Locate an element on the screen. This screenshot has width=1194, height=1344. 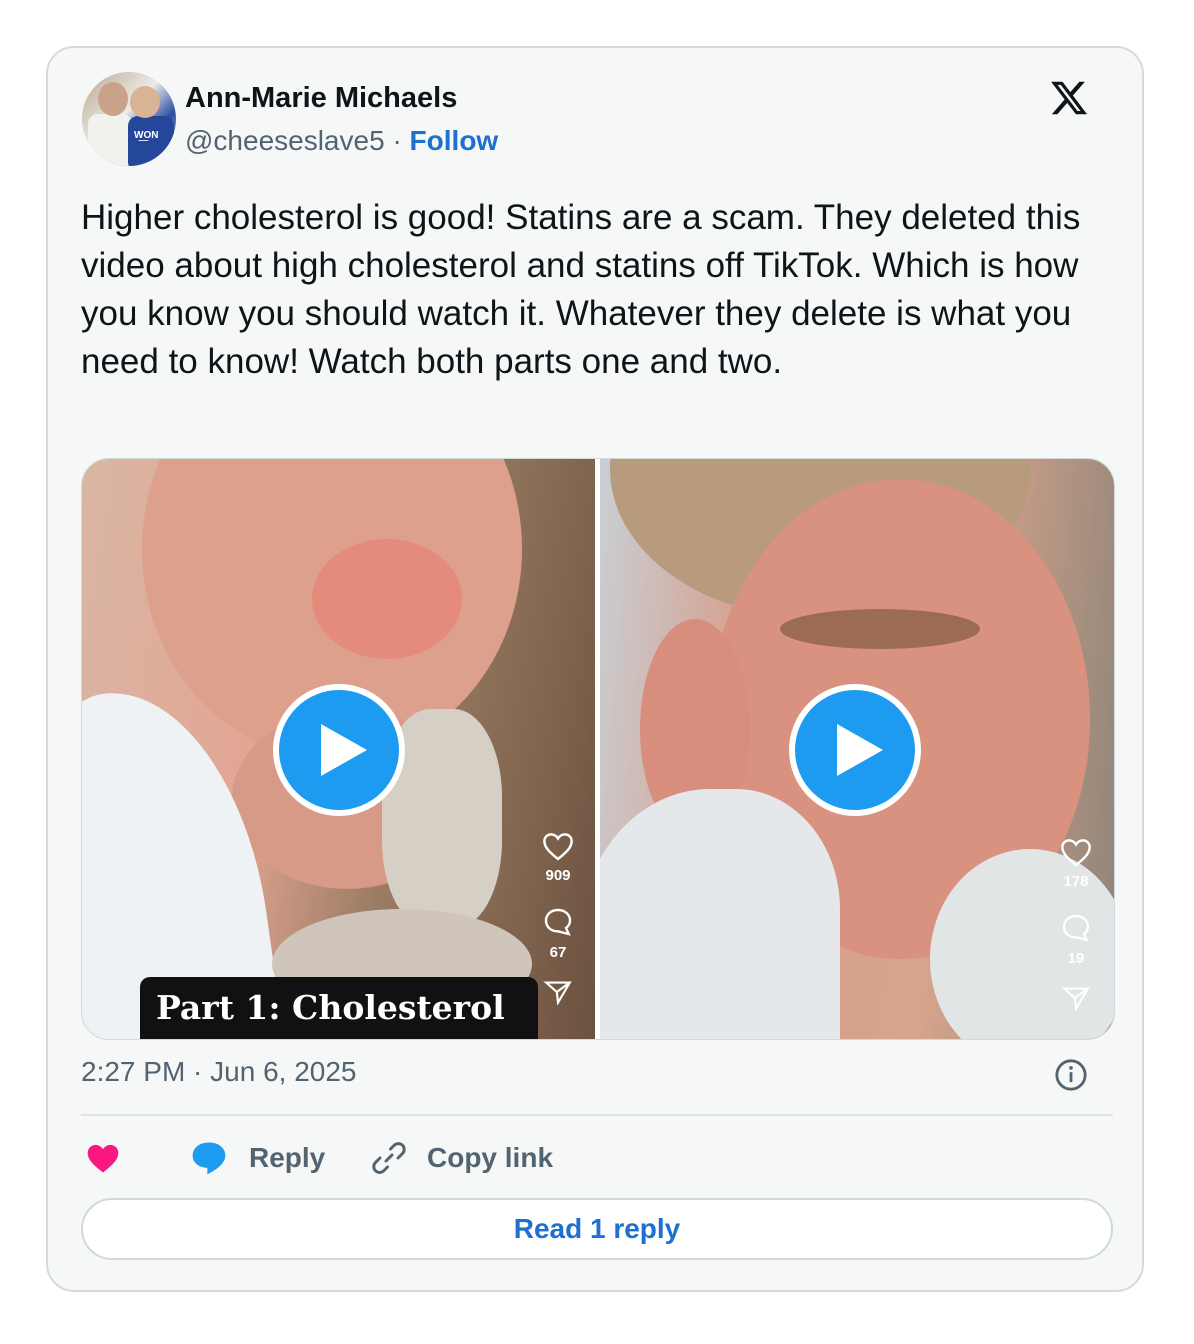
divider is located at coordinates (597, 1115).